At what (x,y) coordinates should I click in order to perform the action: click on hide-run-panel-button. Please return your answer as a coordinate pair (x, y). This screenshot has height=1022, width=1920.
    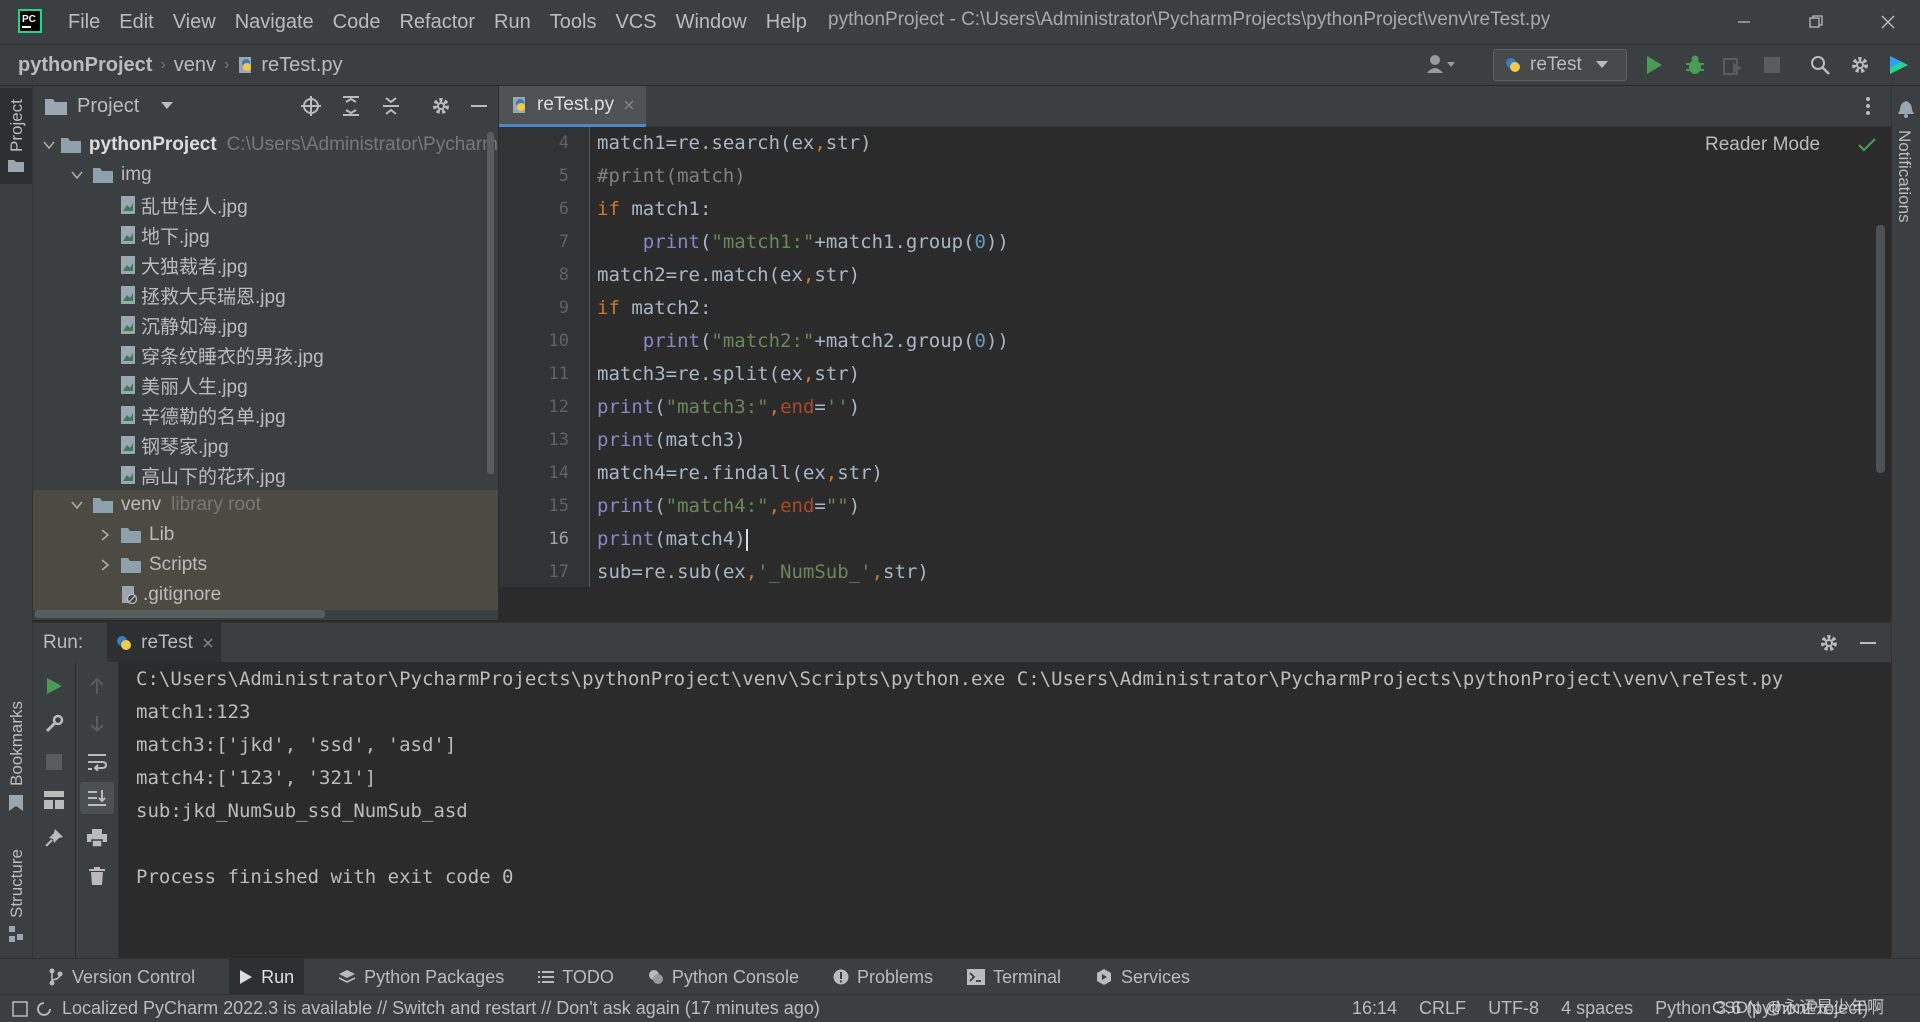
    Looking at the image, I should click on (1868, 643).